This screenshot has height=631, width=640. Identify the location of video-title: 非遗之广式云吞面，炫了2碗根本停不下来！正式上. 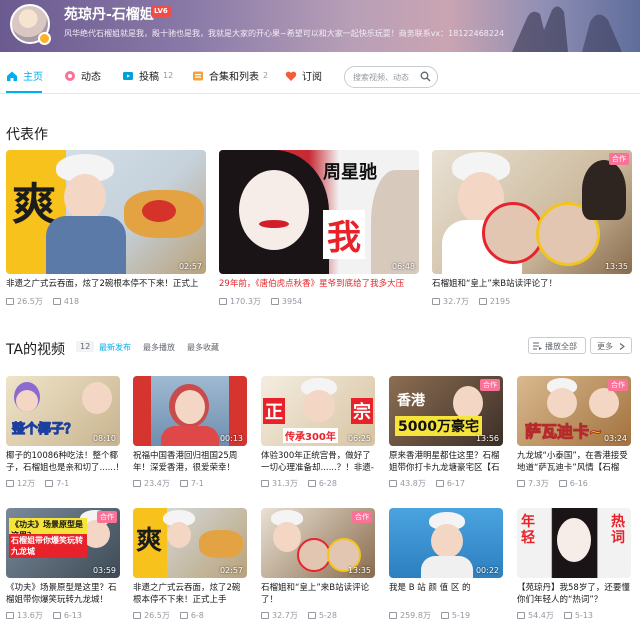
(106, 285).